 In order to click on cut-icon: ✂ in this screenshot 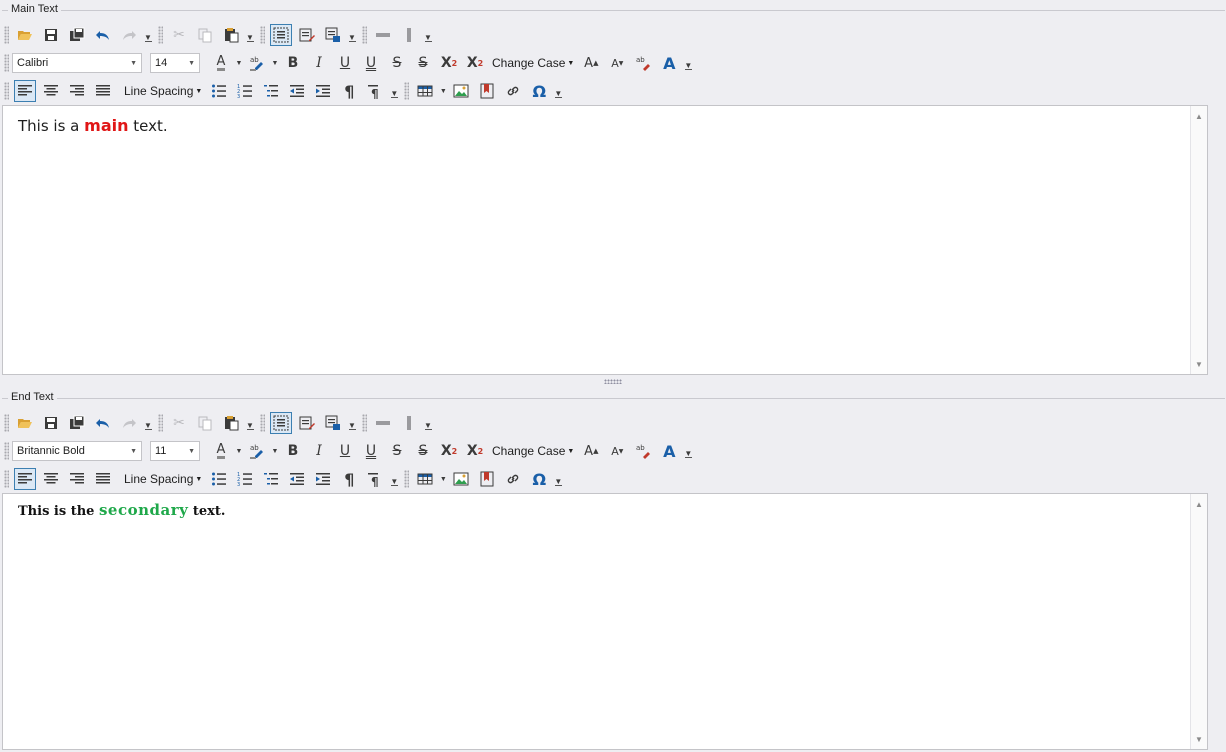, I will do `click(179, 35)`.